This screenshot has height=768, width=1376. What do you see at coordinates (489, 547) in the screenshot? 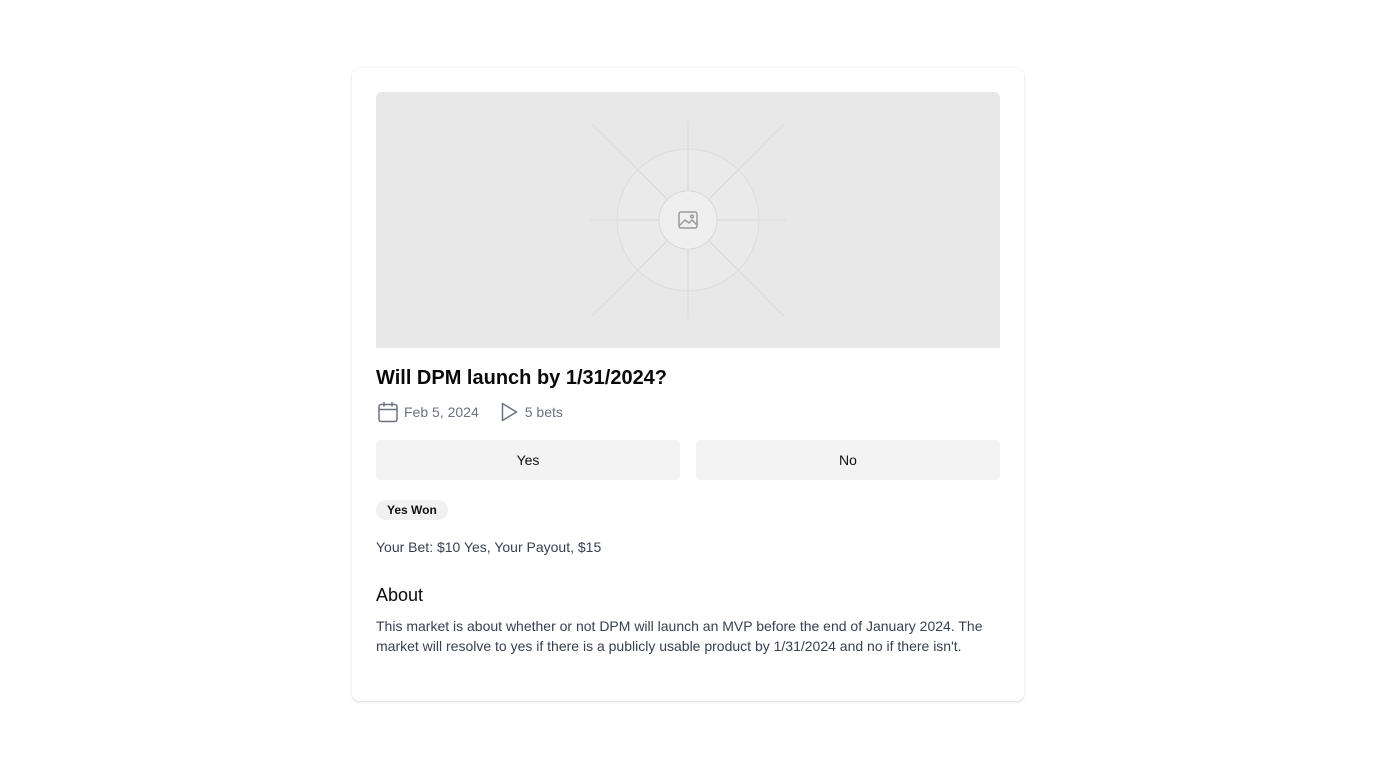
I see `bet-summary: Your Bet: $10 Yes, Your Payout, $15` at bounding box center [489, 547].